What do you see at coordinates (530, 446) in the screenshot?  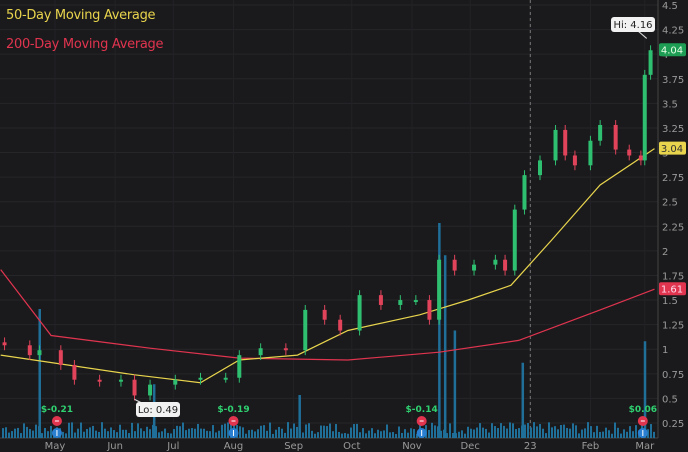 I see `x-tick-label: 23` at bounding box center [530, 446].